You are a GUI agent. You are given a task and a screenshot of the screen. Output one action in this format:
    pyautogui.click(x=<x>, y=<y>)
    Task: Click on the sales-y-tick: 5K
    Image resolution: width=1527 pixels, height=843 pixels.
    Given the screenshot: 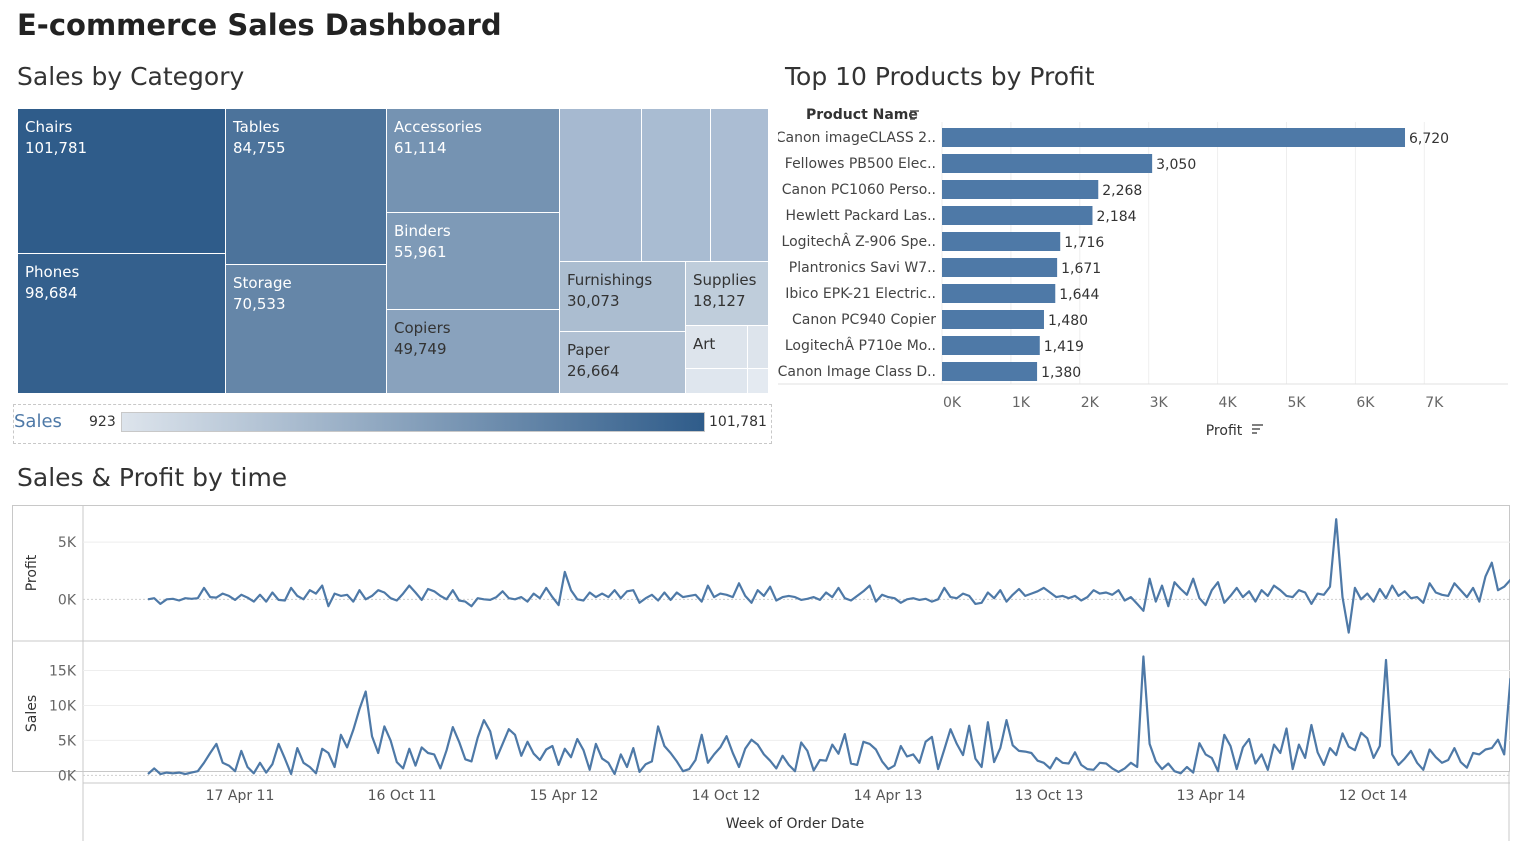 What is the action you would take?
    pyautogui.click(x=67, y=741)
    